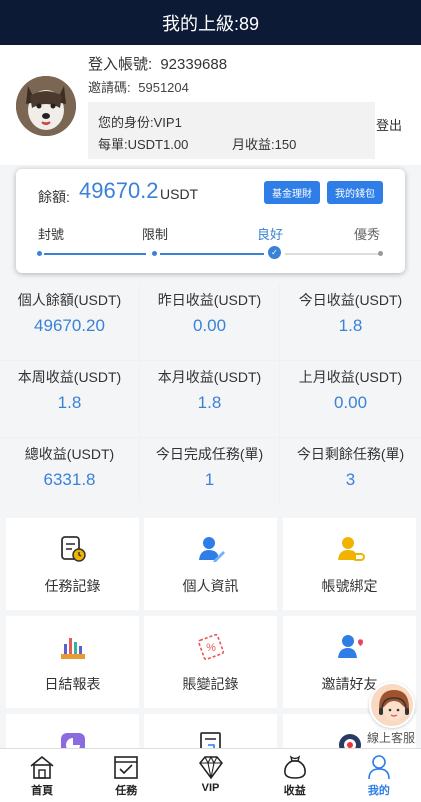 The width and height of the screenshot is (421, 802). What do you see at coordinates (350, 479) in the screenshot?
I see `stat-value: 3` at bounding box center [350, 479].